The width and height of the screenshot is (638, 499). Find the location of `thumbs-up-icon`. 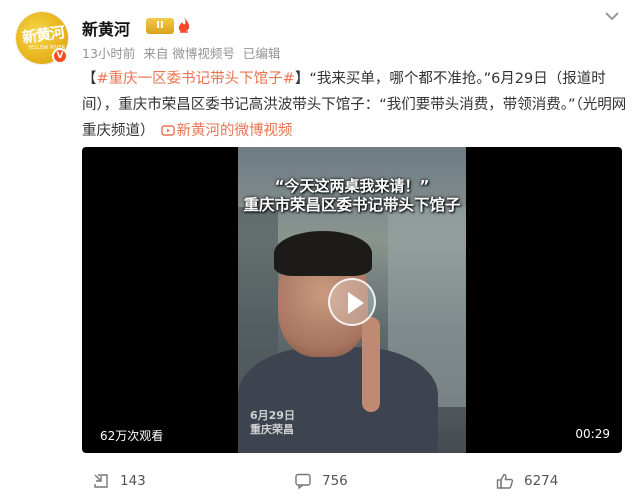

thumbs-up-icon is located at coordinates (505, 481).